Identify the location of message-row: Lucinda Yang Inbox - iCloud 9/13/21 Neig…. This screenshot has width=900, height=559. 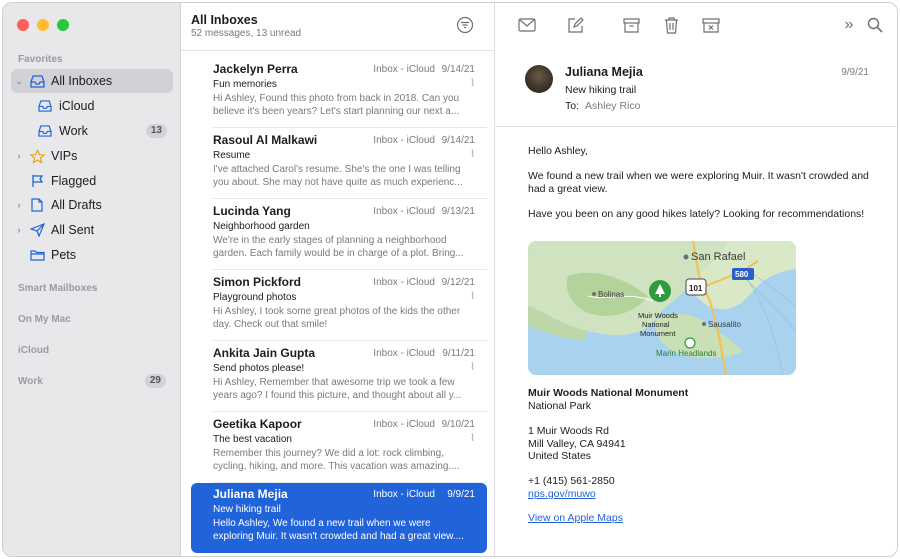
(339, 235).